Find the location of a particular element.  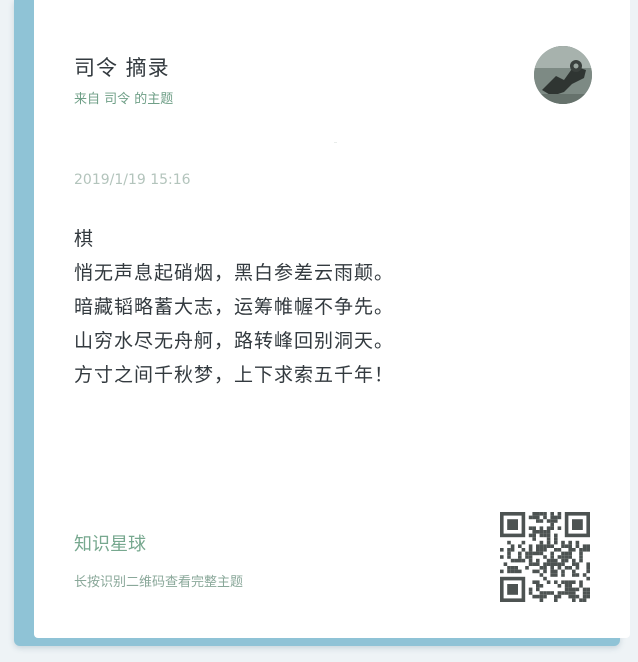

poem-line: 暗藏韬略蓄大志，运筹帷幄不争先。 is located at coordinates (234, 307).